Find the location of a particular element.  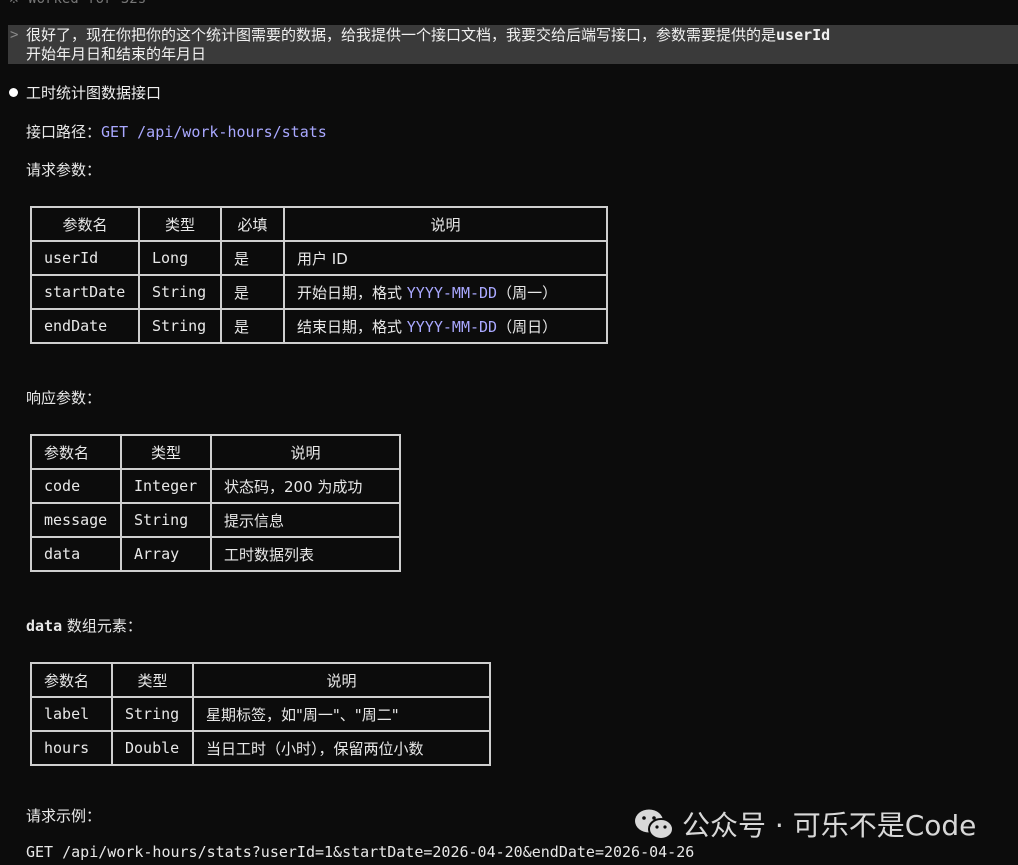

user-message-code: userId is located at coordinates (803, 35).